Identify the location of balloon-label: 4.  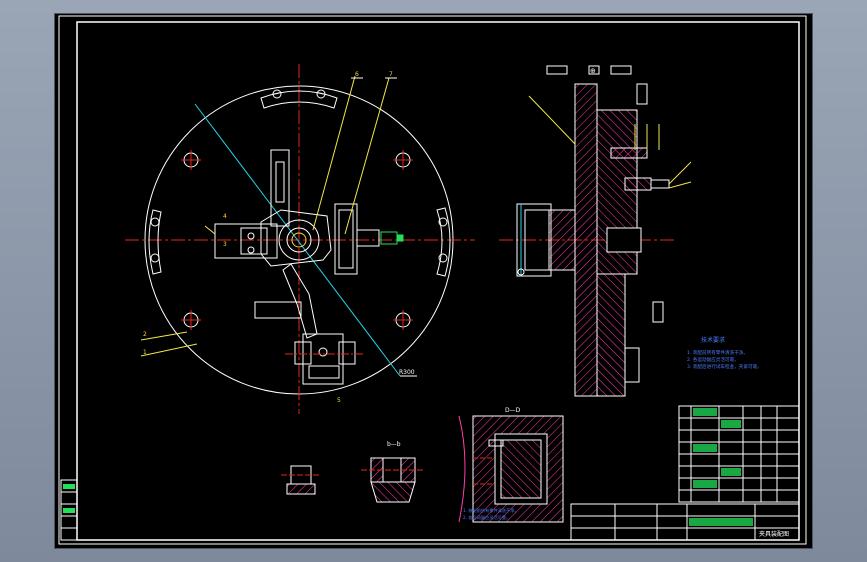
(225, 216).